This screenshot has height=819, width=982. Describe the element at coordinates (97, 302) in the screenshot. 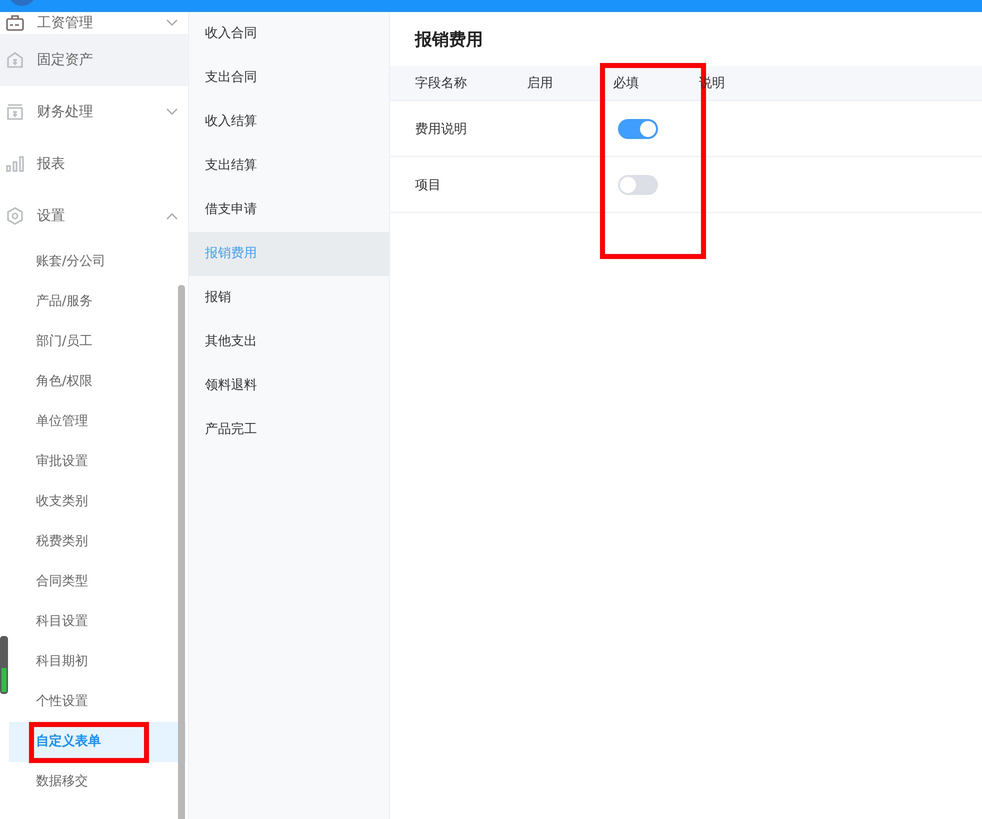

I see `nav-subitem: 产品/服务` at that location.